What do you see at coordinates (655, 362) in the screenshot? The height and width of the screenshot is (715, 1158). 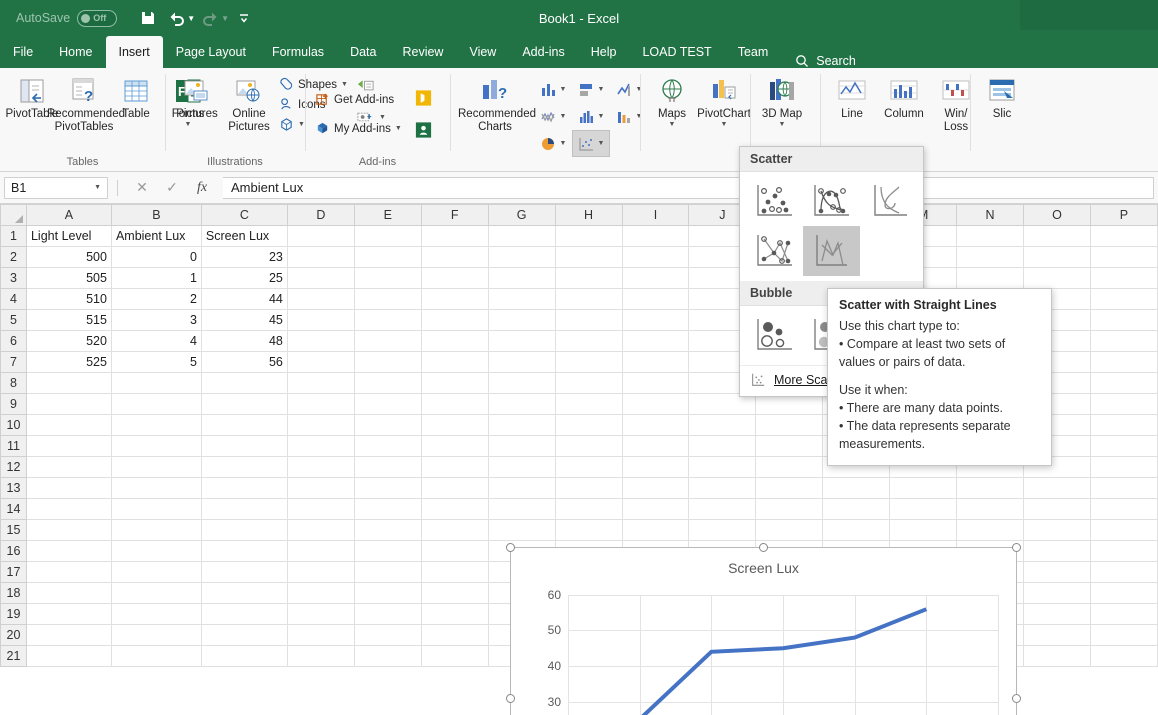 I see `cell-i7` at bounding box center [655, 362].